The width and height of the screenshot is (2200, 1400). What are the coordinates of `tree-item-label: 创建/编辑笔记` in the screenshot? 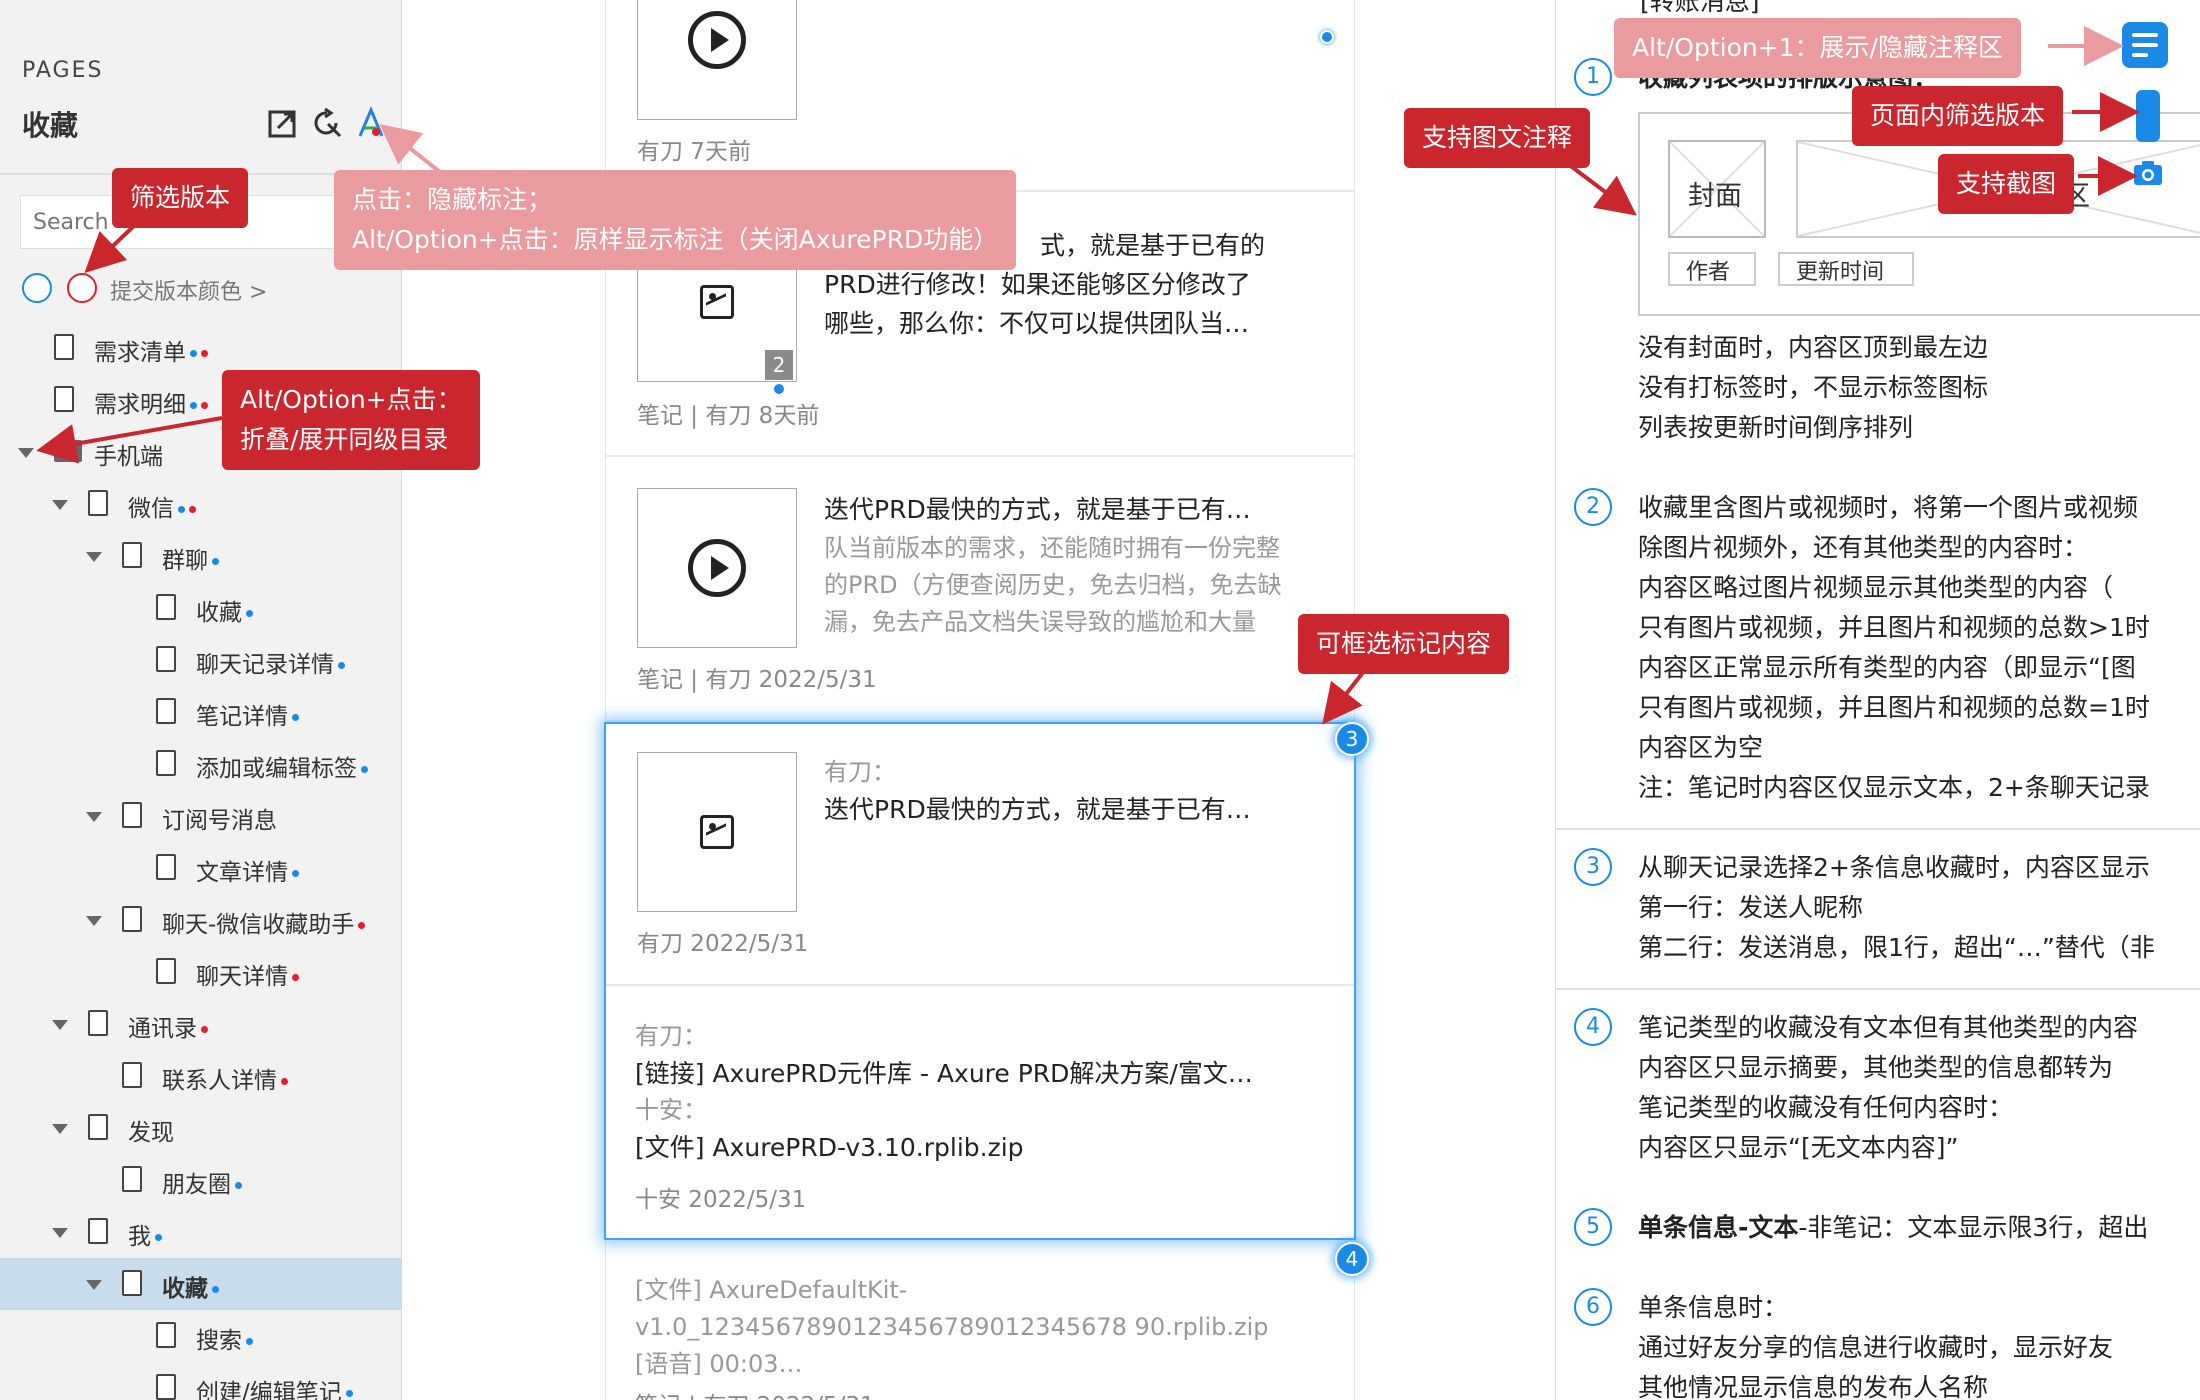 It's located at (274, 1386).